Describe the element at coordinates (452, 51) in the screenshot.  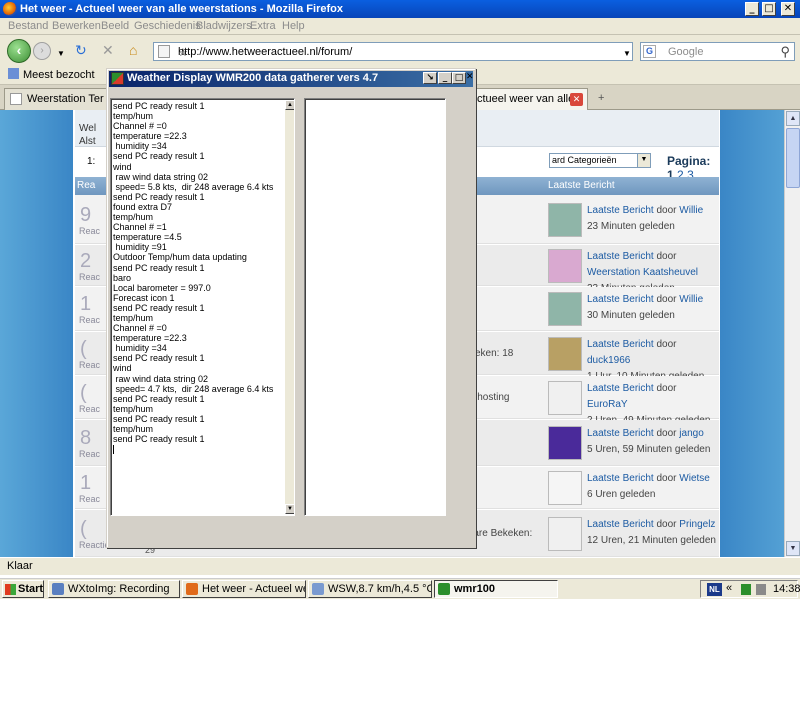
I see `address-bar: http://www.hetweeractueel.nl/forum/ ☆` at that location.